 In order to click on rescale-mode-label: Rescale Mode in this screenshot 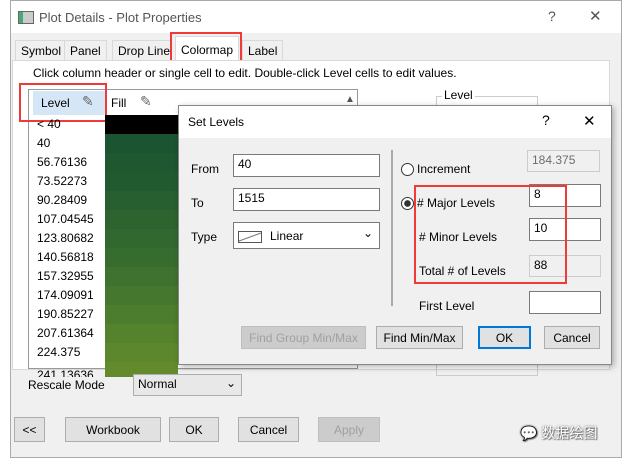, I will do `click(66, 385)`.